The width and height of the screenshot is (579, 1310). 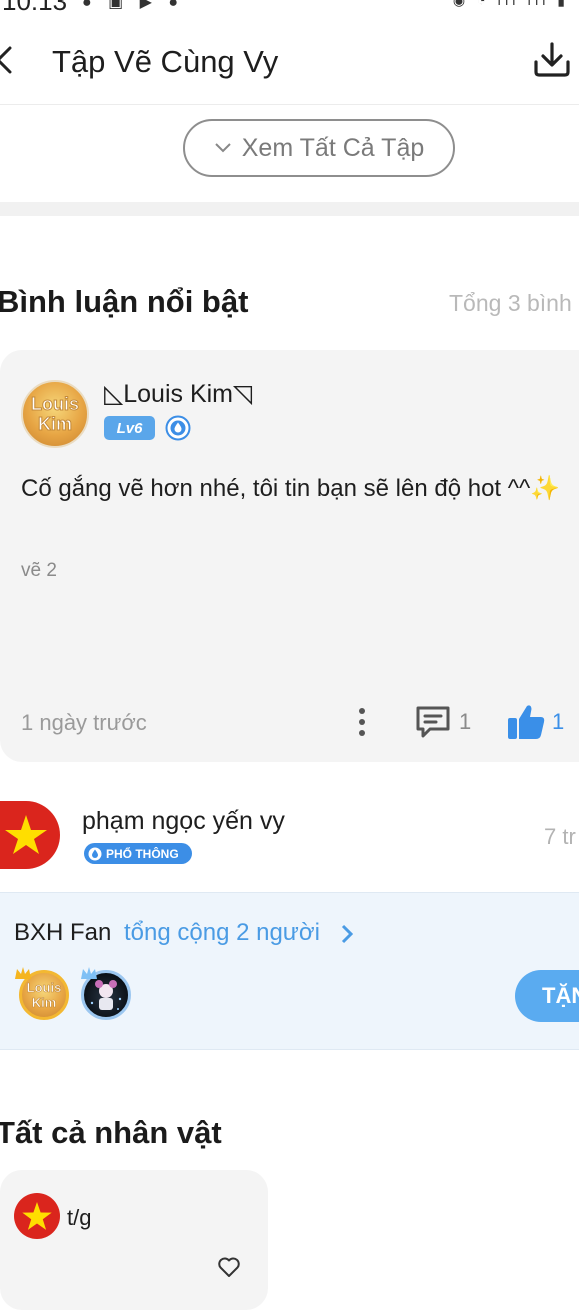 I want to click on chevron-down-icon, so click(x=223, y=148).